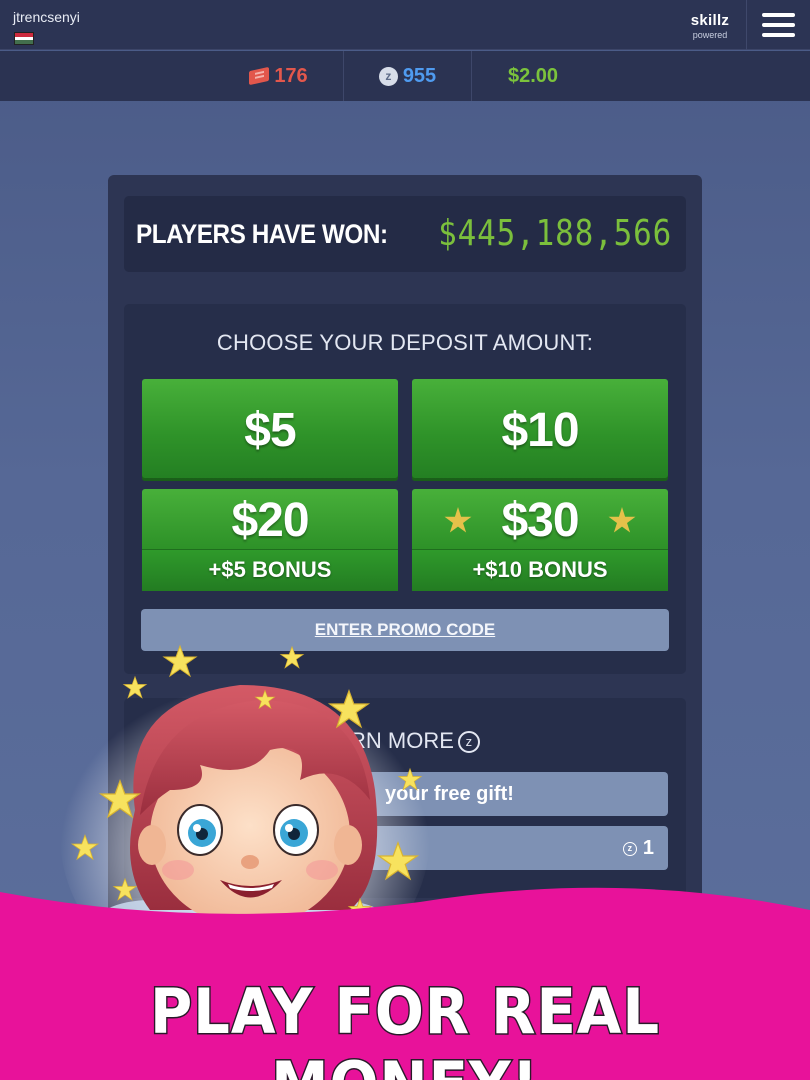 The width and height of the screenshot is (810, 1080). I want to click on z-reward-value: 1, so click(648, 848).